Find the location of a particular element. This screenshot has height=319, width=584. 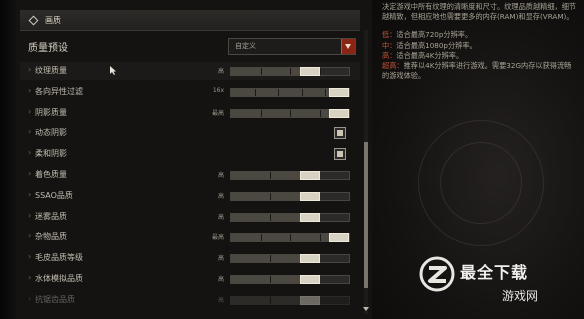

quality-level-text: 推荐以4K分辨率进行游戏。需要32G内存以获得流畅的游戏体验。 is located at coordinates (477, 71).